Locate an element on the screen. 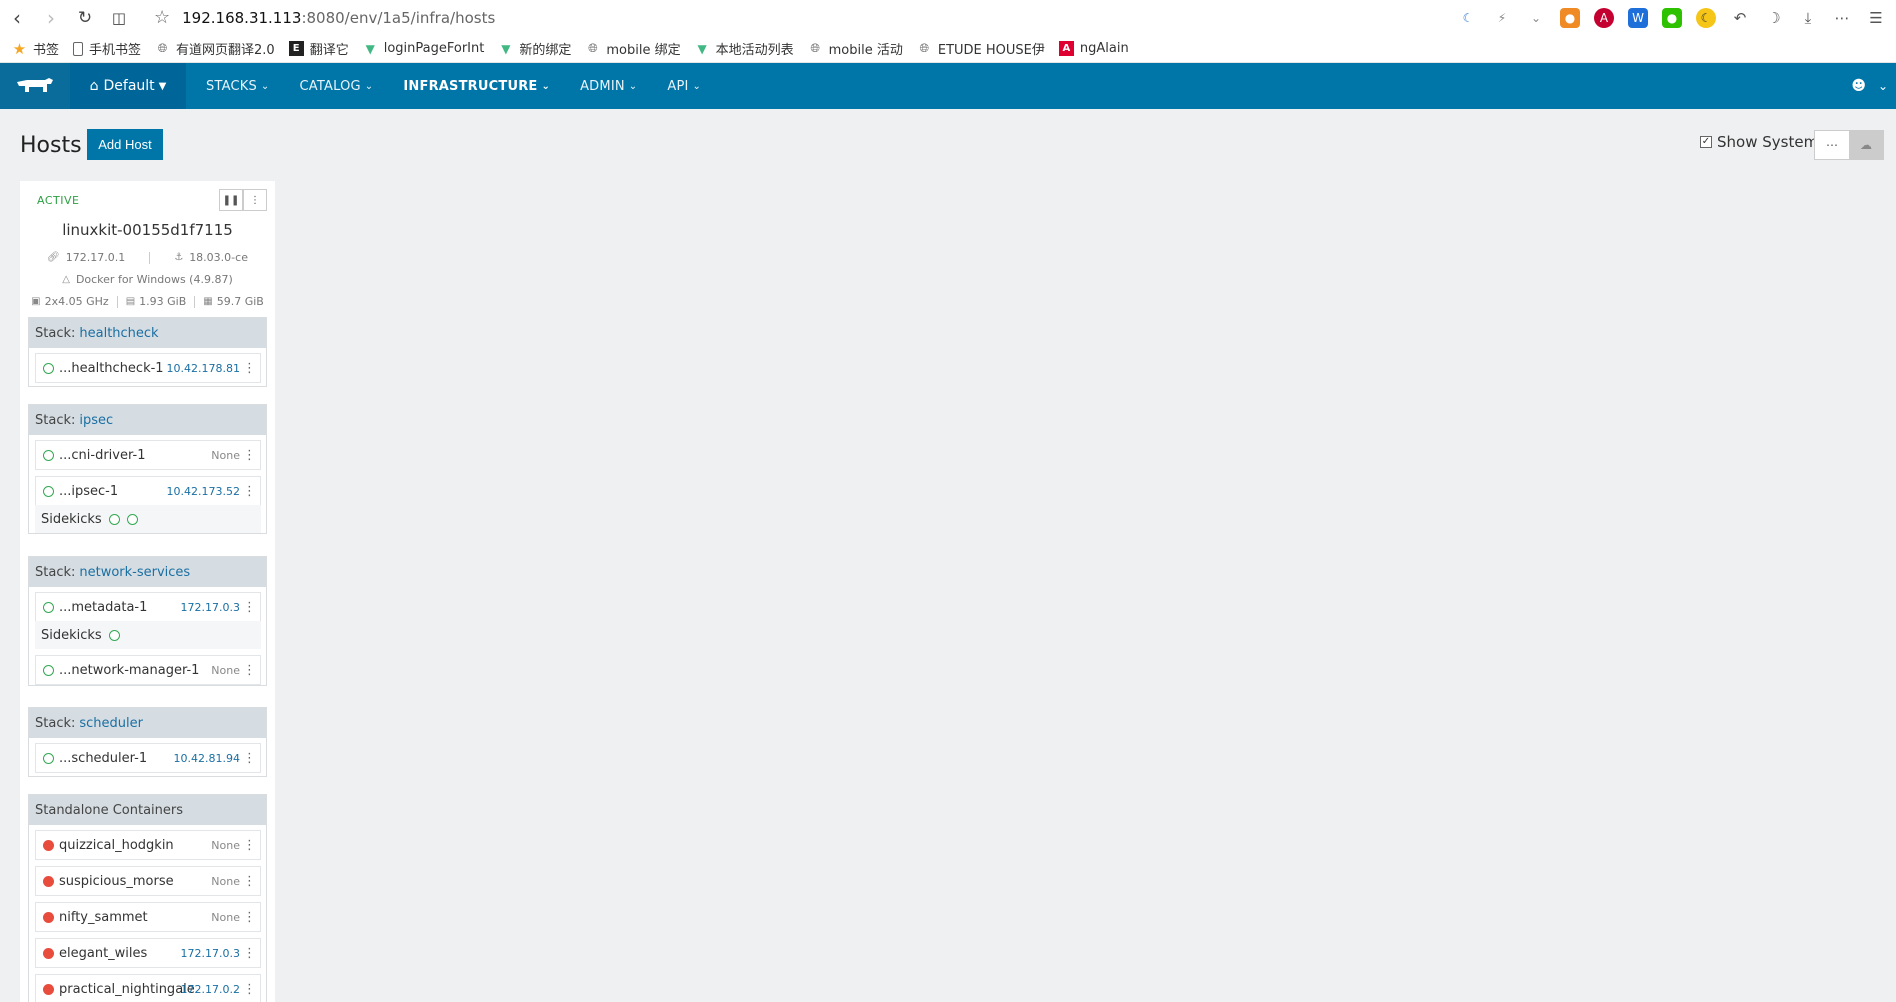 This screenshot has width=1896, height=1002. container-row: quizzical_hodgkin None ⋮ is located at coordinates (148, 845).